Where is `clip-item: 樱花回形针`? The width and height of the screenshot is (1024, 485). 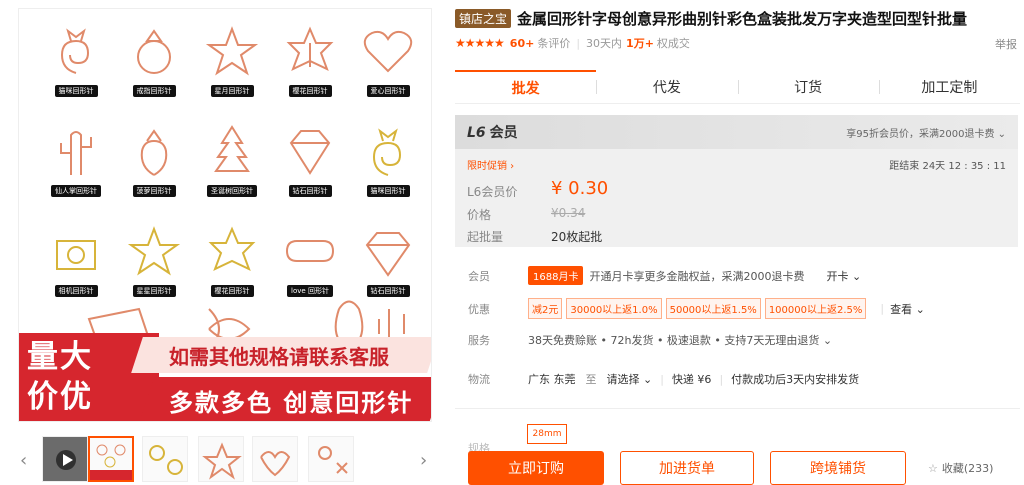
clip-item: 樱花回形针 is located at coordinates (310, 69).